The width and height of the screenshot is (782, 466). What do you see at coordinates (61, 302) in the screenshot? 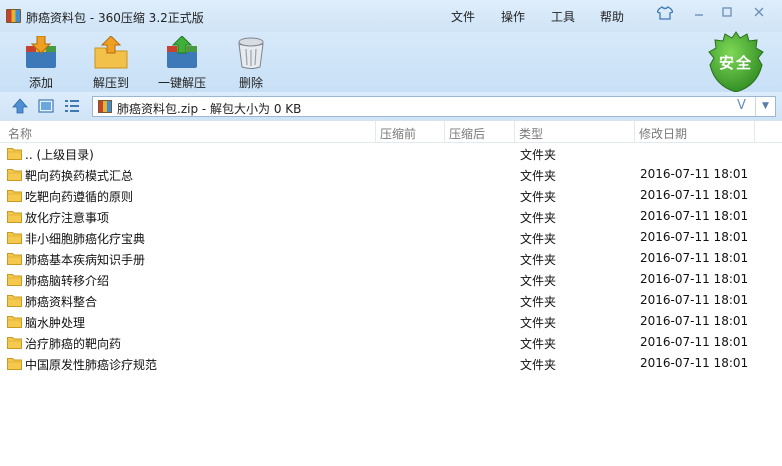
I see `file-name: 肺癌资料整合` at bounding box center [61, 302].